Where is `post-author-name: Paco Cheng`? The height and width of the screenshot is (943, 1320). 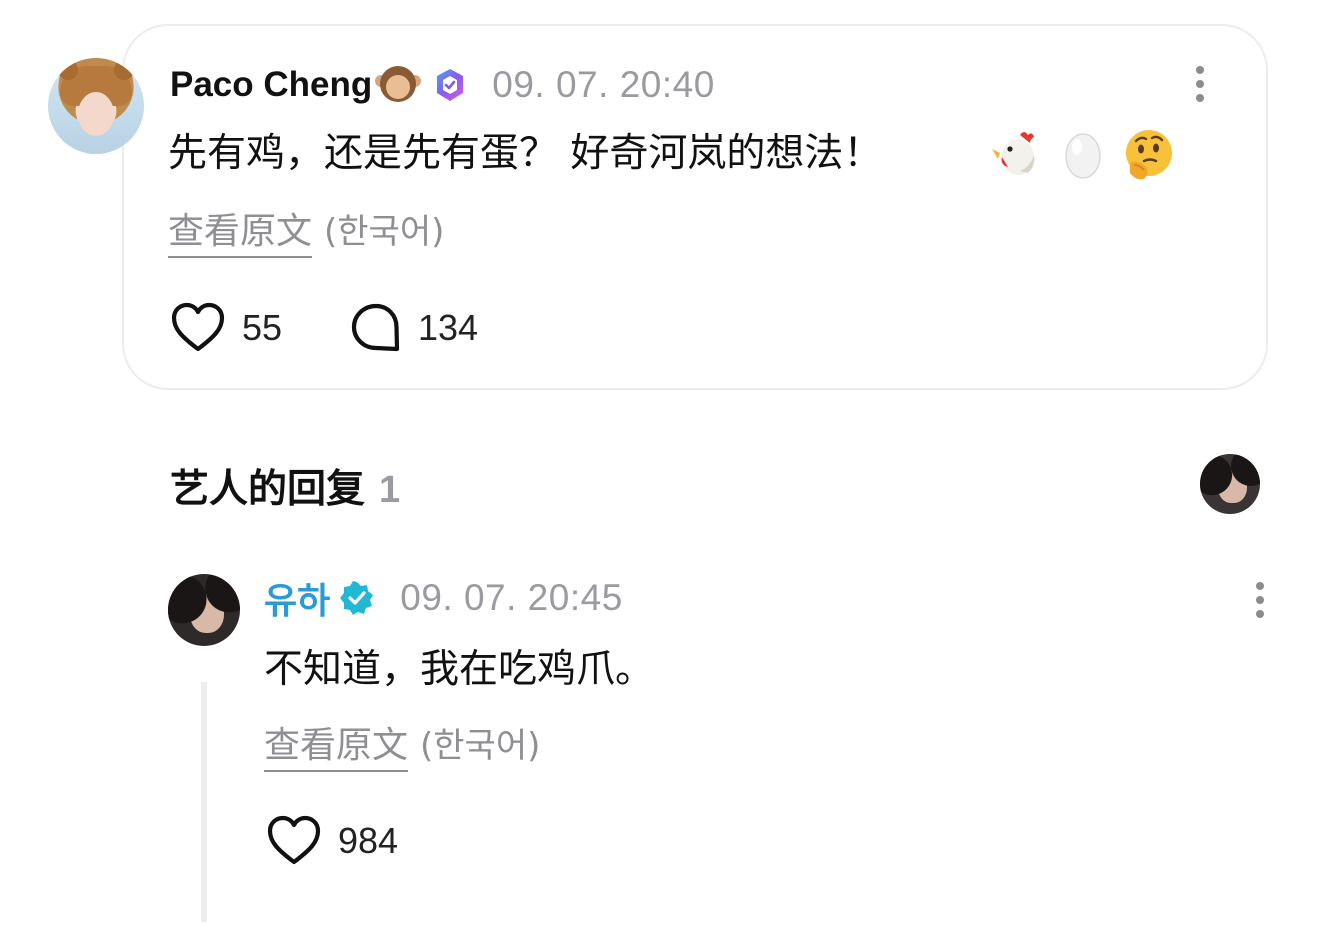 post-author-name: Paco Cheng is located at coordinates (271, 85).